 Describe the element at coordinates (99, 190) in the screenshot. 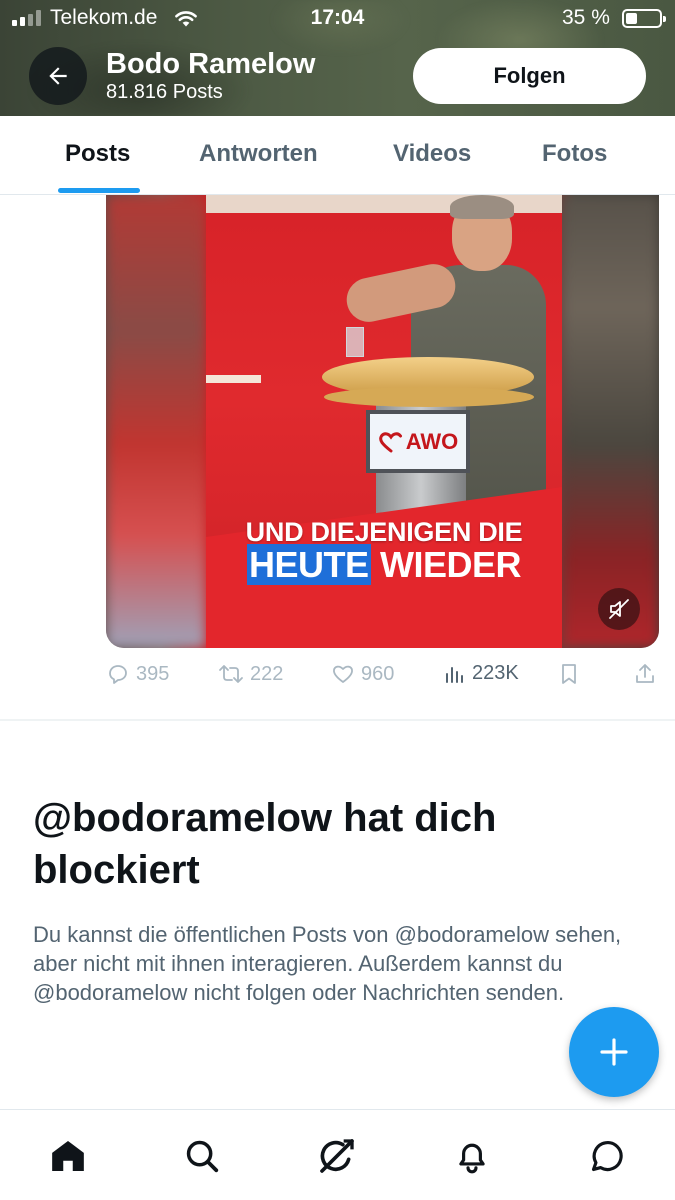

I see `active-tab-indicator` at that location.